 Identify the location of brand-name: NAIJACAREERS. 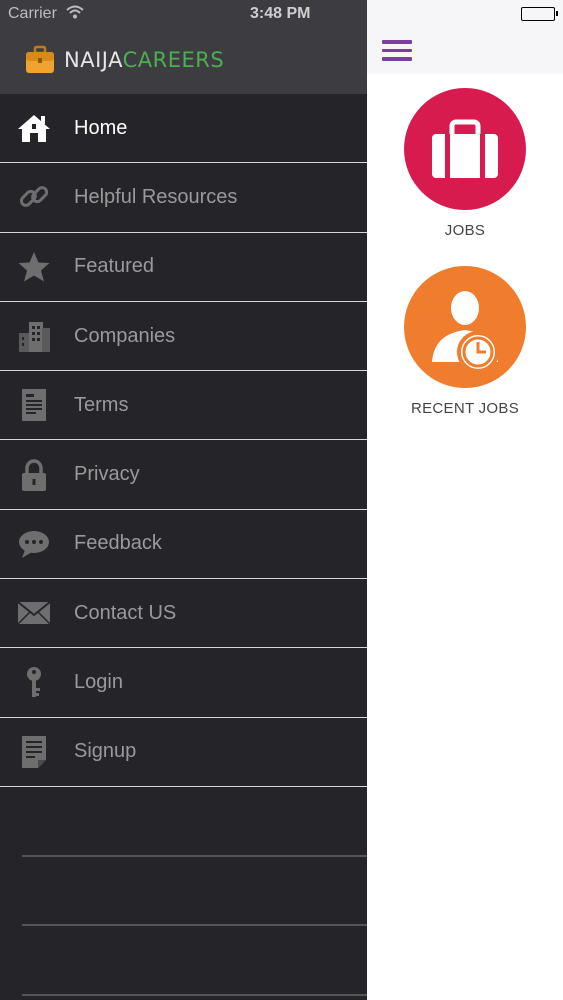
(144, 60).